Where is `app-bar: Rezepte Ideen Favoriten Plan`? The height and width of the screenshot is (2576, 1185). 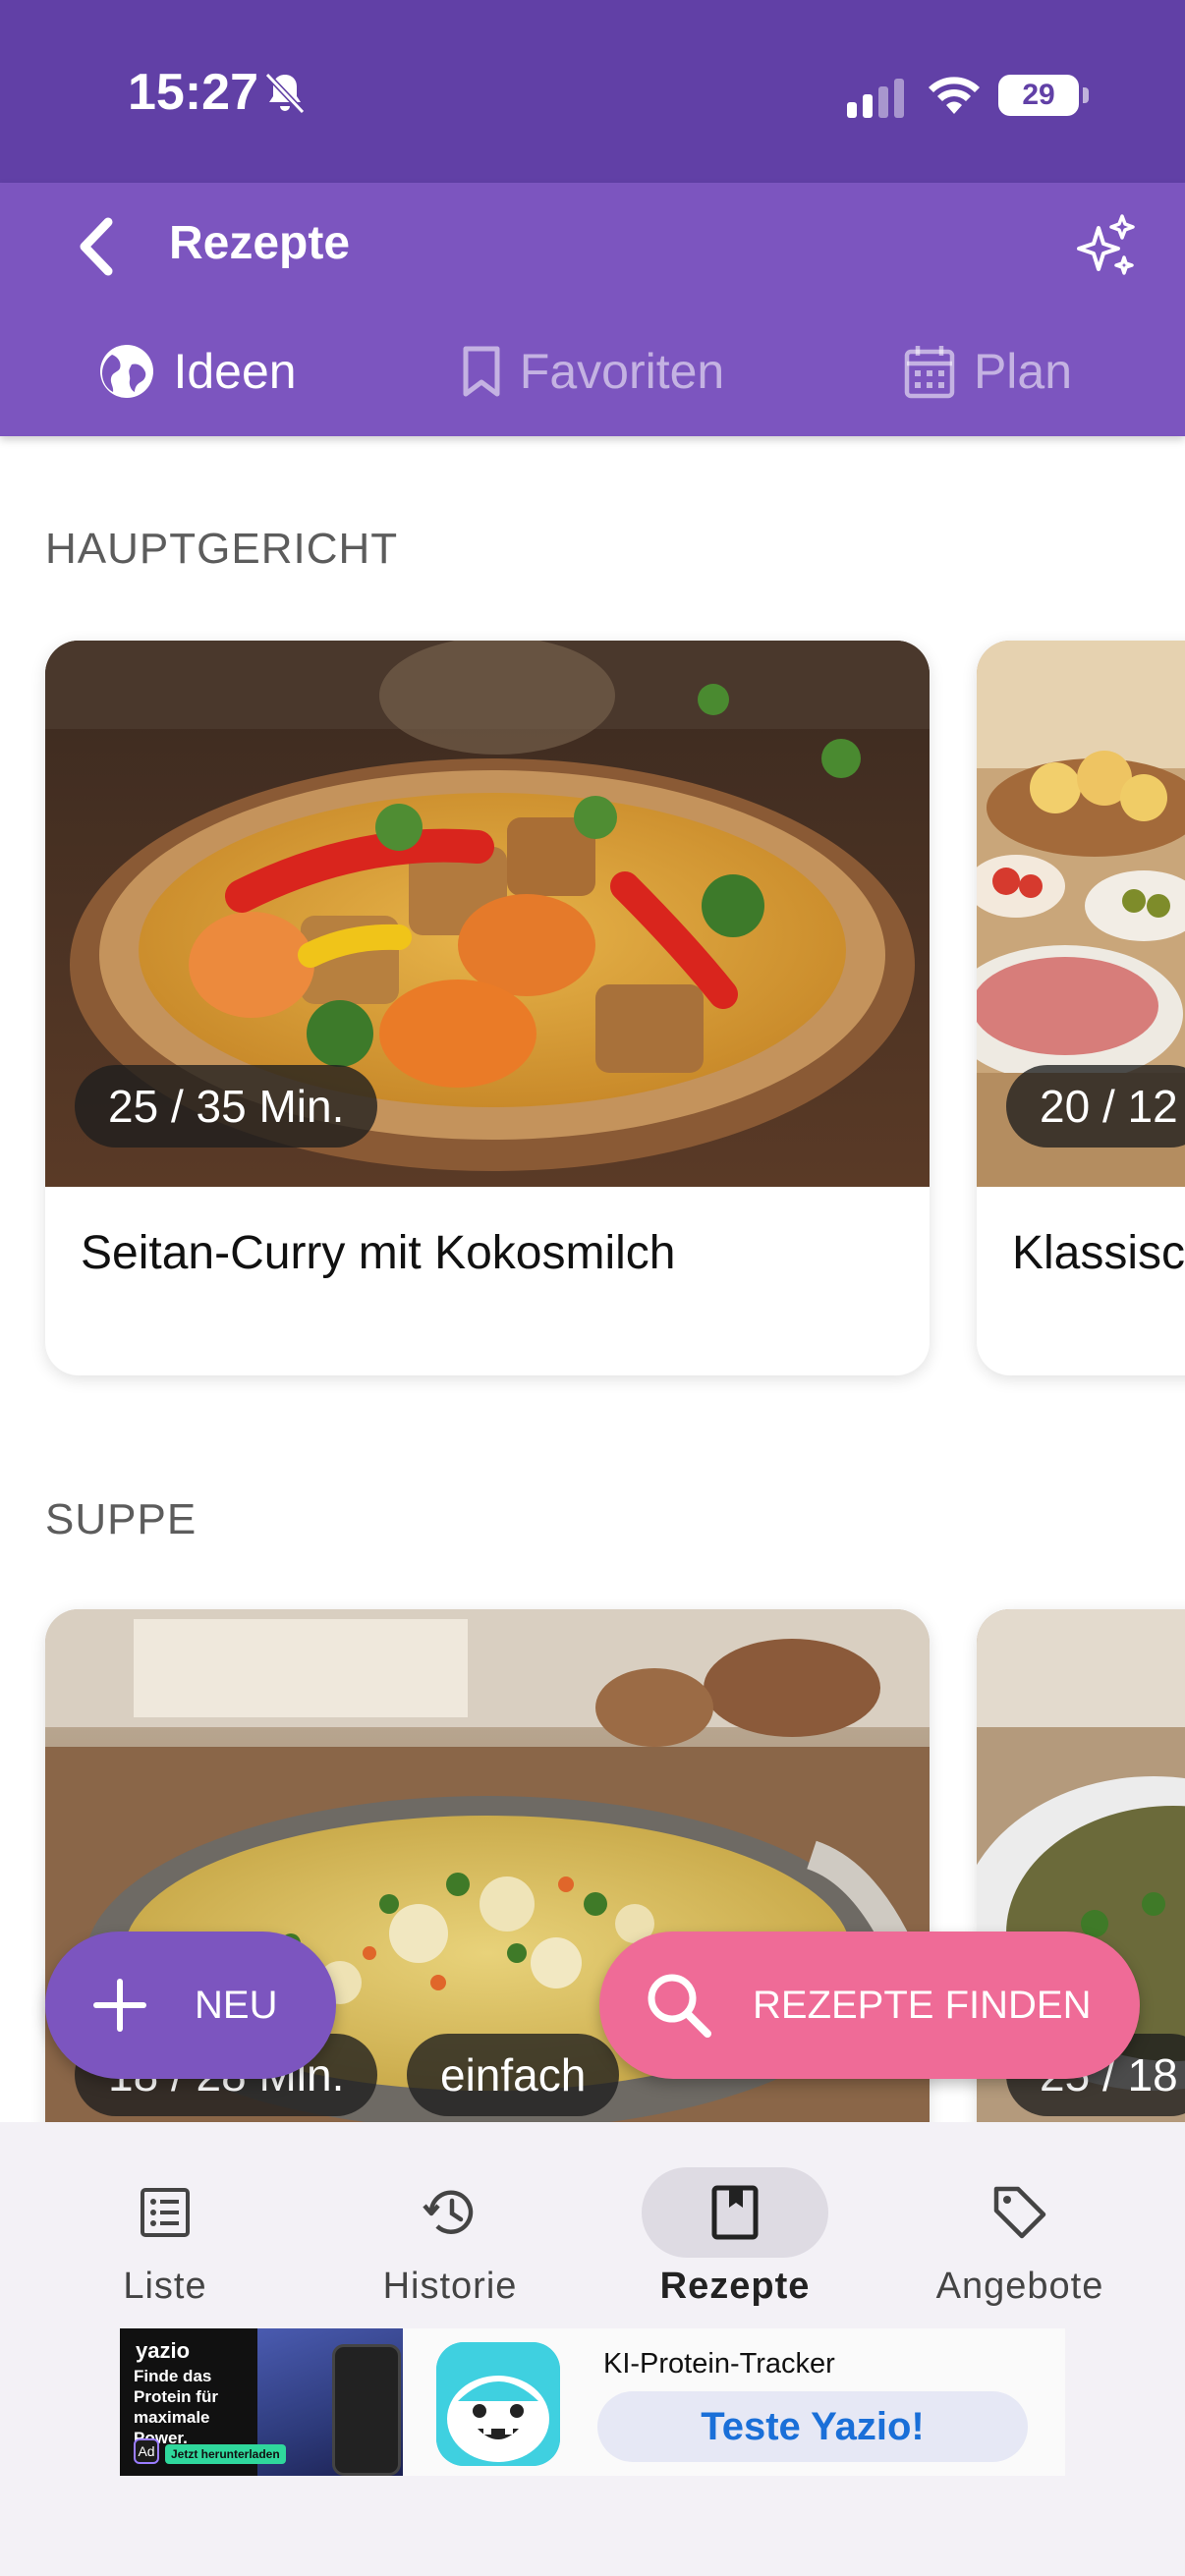 app-bar: Rezepte Ideen Favoriten Plan is located at coordinates (592, 371).